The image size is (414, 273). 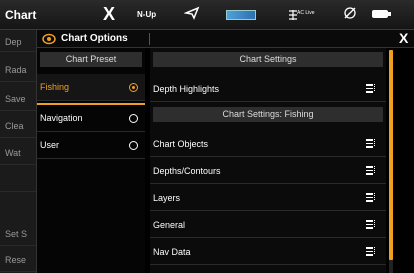 What do you see at coordinates (91, 145) in the screenshot?
I see `preset-option-user: User` at bounding box center [91, 145].